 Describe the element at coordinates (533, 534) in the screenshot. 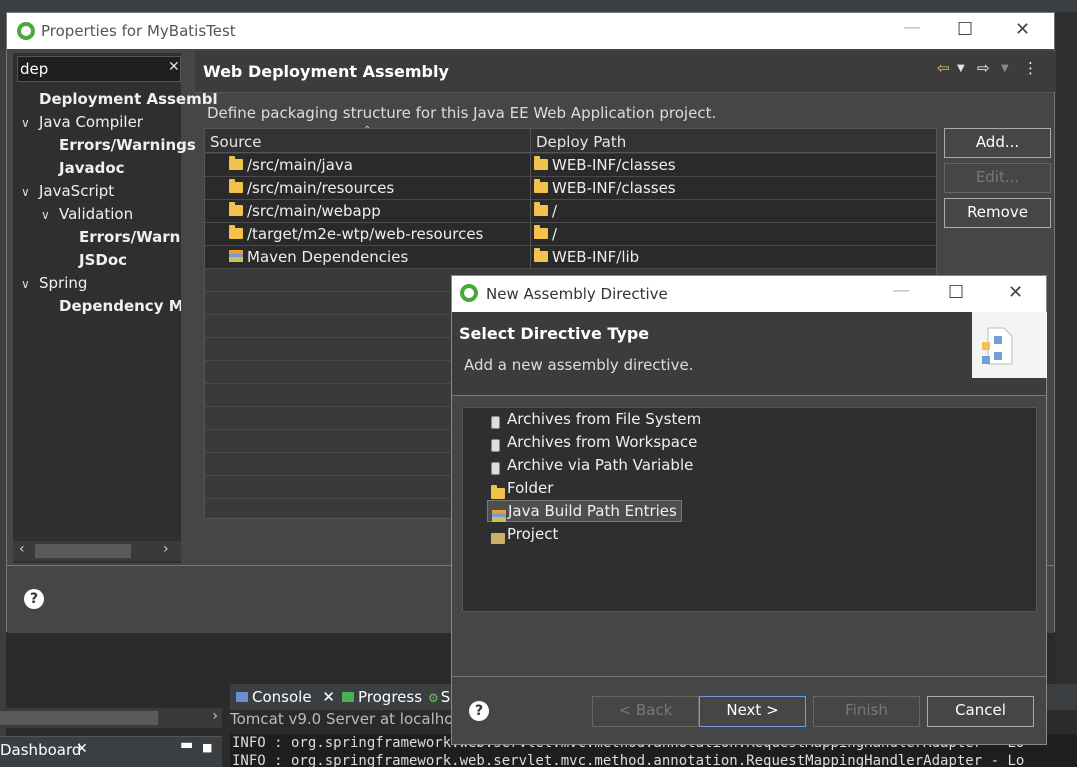

I see `list-item-label: Project` at that location.